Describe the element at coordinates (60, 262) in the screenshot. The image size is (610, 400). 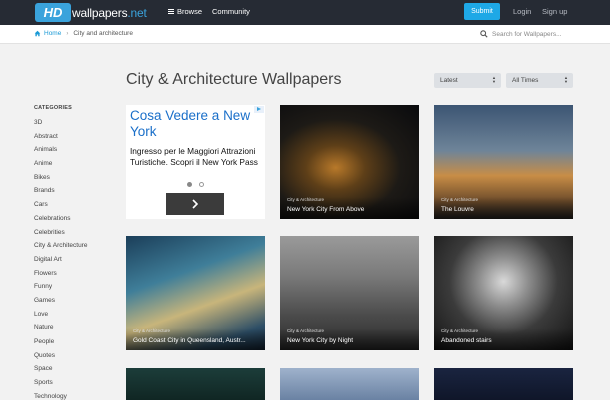
I see `category-item-digital-art: Digital Art` at that location.